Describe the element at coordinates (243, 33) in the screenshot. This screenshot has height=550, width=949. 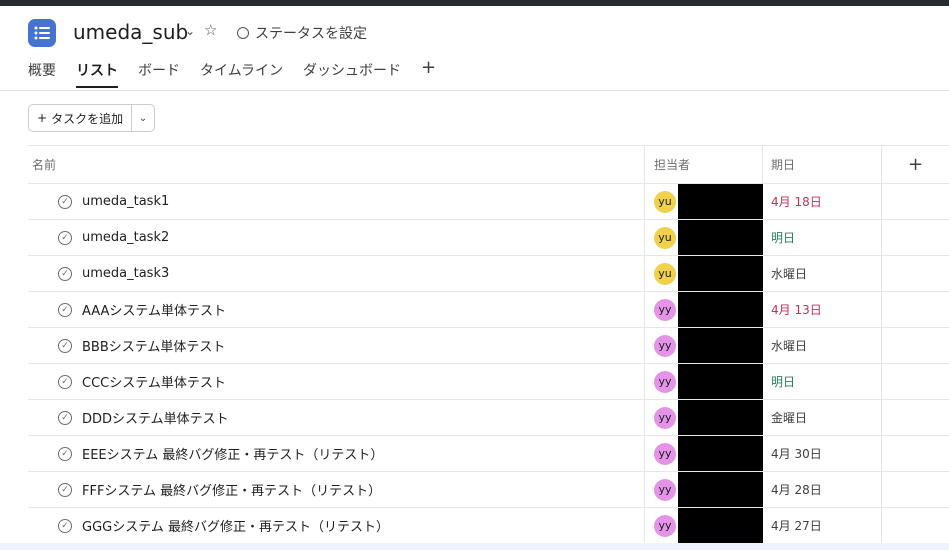
I see `status-circle-icon` at that location.